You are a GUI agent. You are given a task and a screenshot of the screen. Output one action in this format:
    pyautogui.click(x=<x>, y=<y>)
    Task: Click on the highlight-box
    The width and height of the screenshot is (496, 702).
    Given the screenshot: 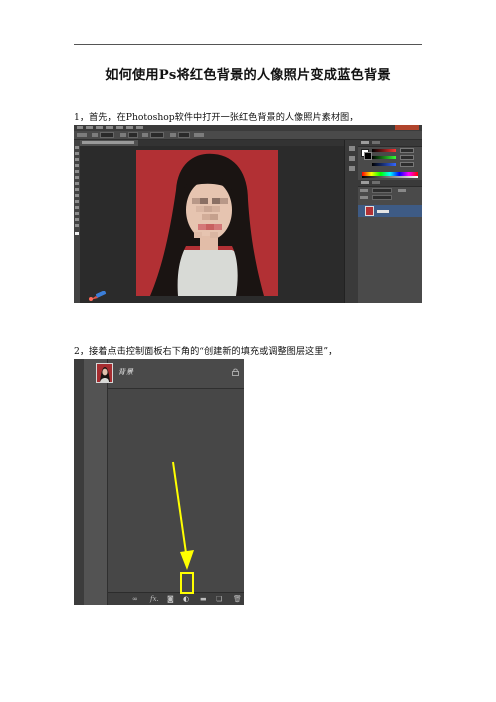 What is the action you would take?
    pyautogui.click(x=187, y=583)
    